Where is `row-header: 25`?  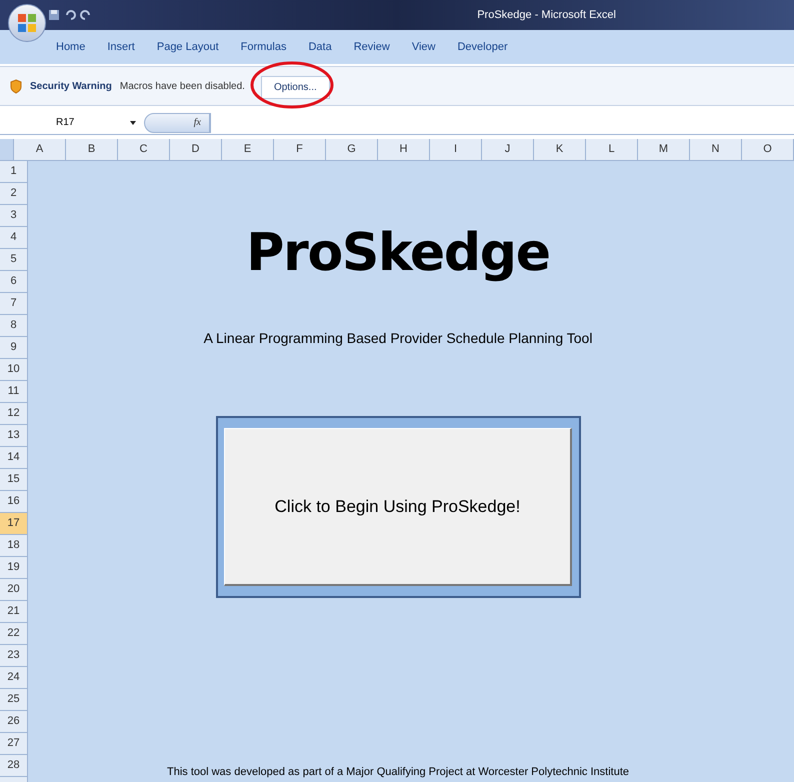 row-header: 25 is located at coordinates (13, 700).